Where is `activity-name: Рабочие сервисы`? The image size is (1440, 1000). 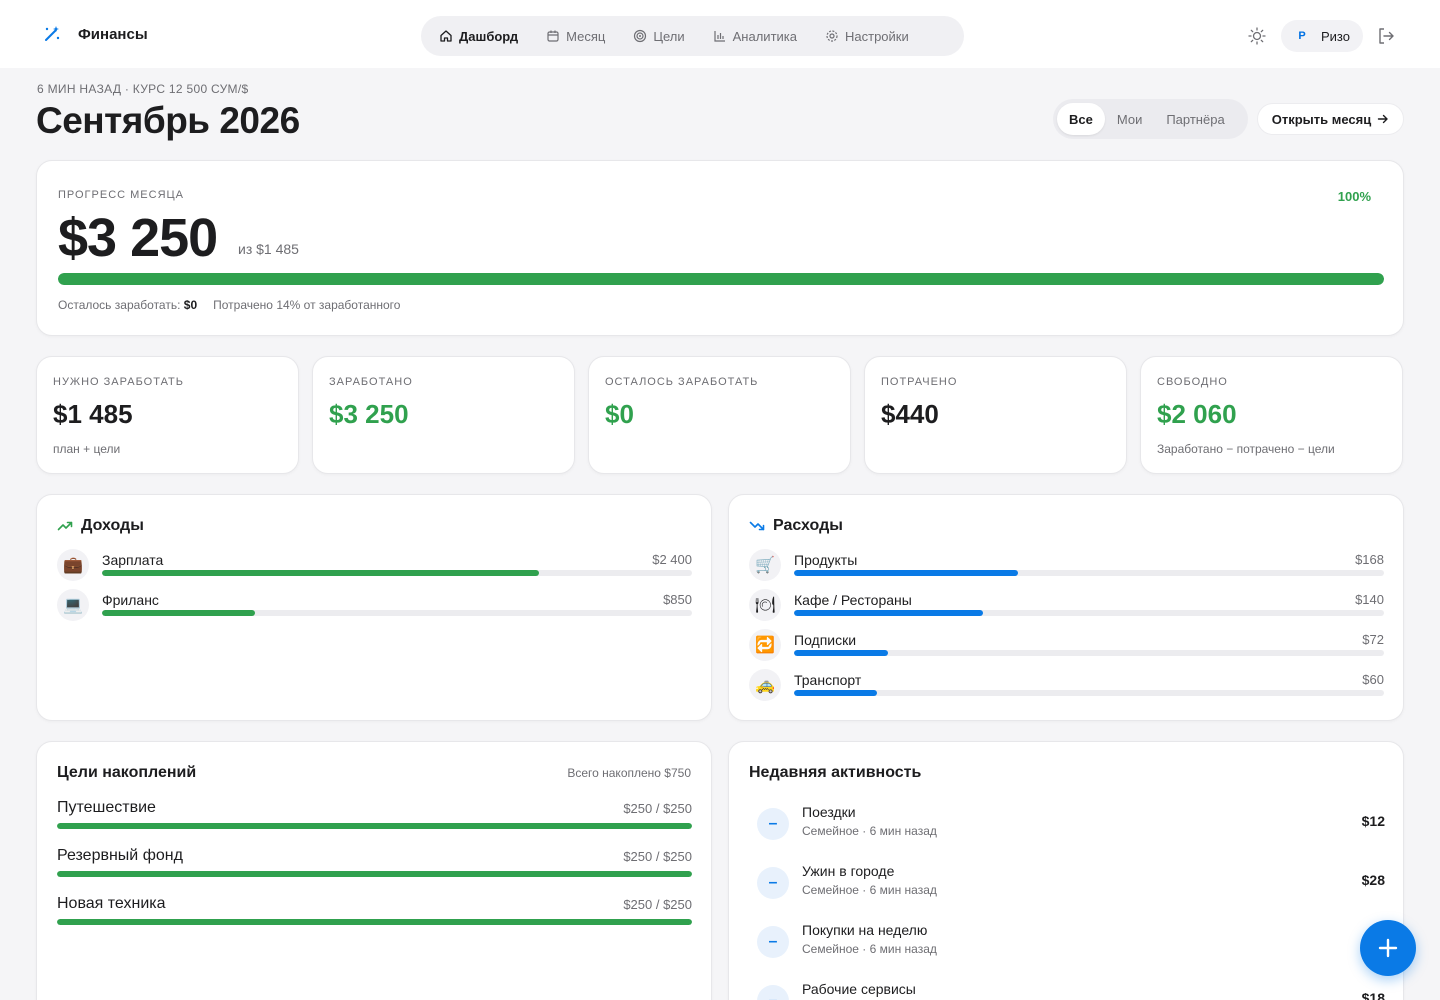
activity-name: Рабочие сервисы is located at coordinates (859, 989).